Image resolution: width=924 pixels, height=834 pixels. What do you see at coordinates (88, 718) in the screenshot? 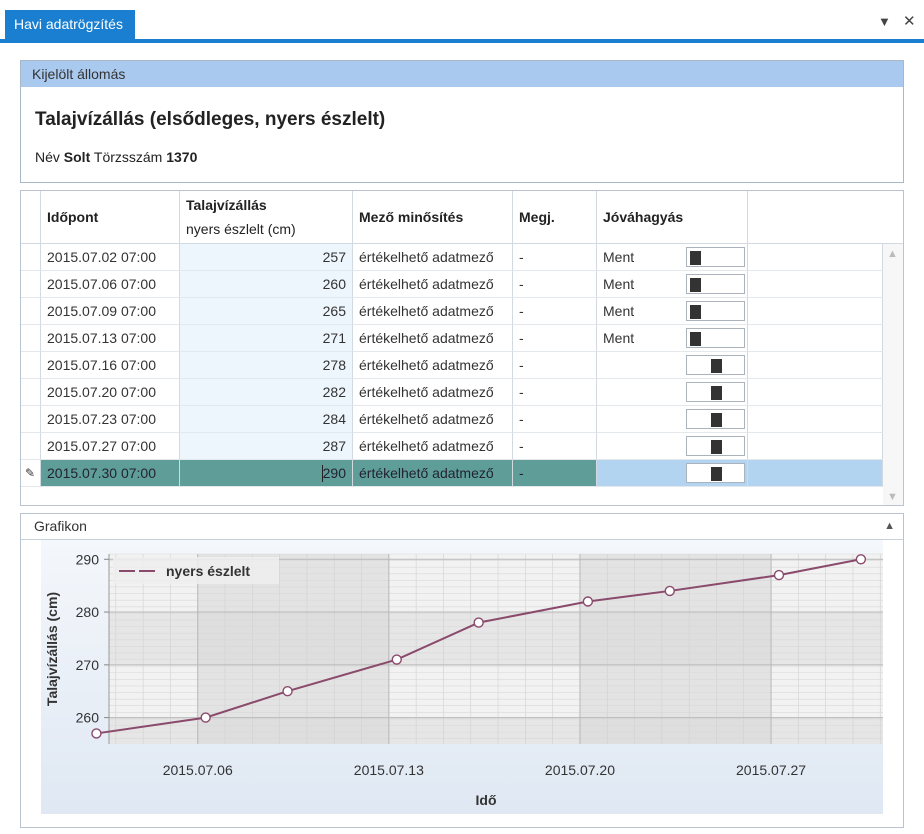
I see `y-tick-label: 260` at bounding box center [88, 718].